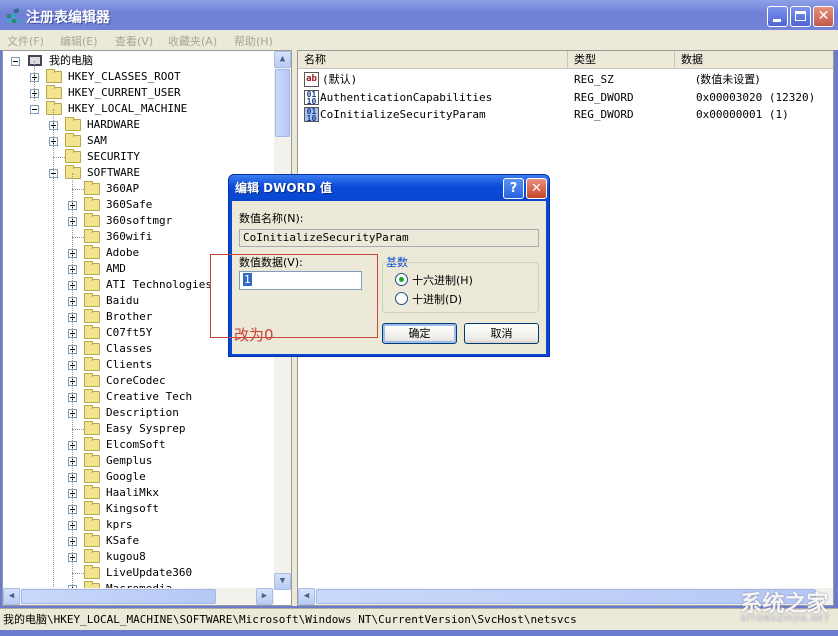  I want to click on tree-node: SAM, so click(138, 141).